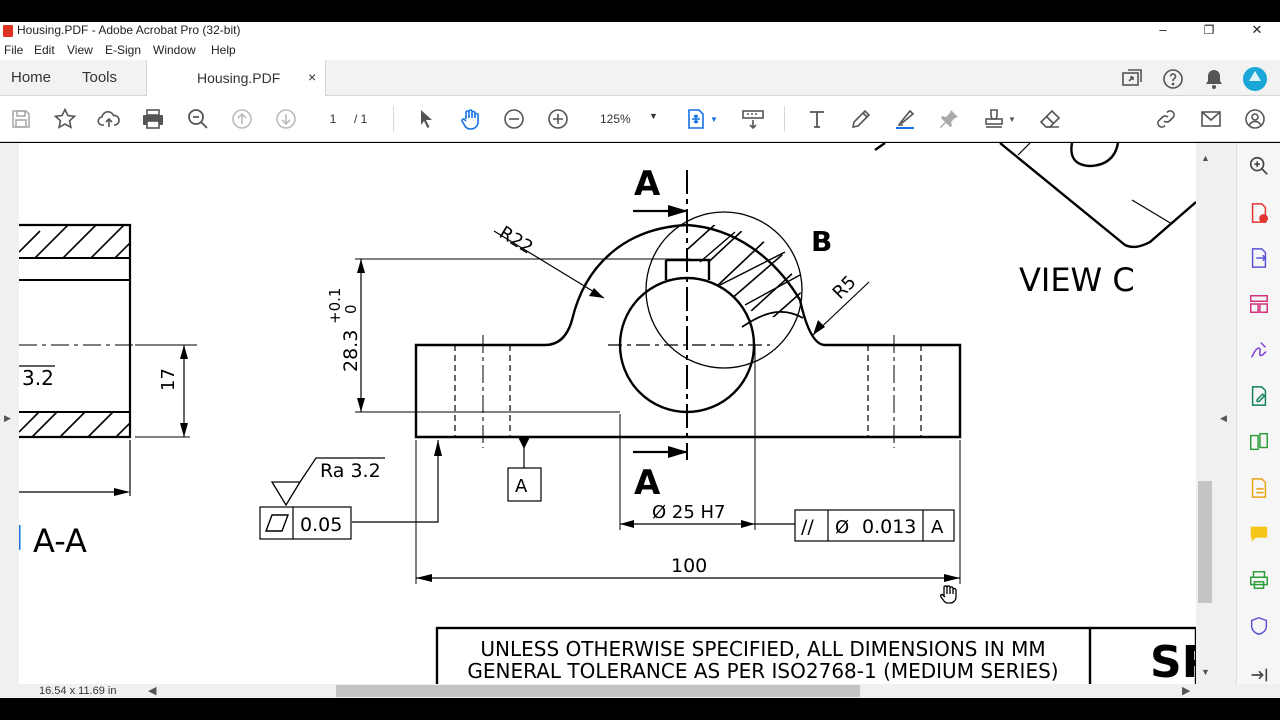 This screenshot has height=720, width=1280. I want to click on search-tool-icon, so click(1259, 166).